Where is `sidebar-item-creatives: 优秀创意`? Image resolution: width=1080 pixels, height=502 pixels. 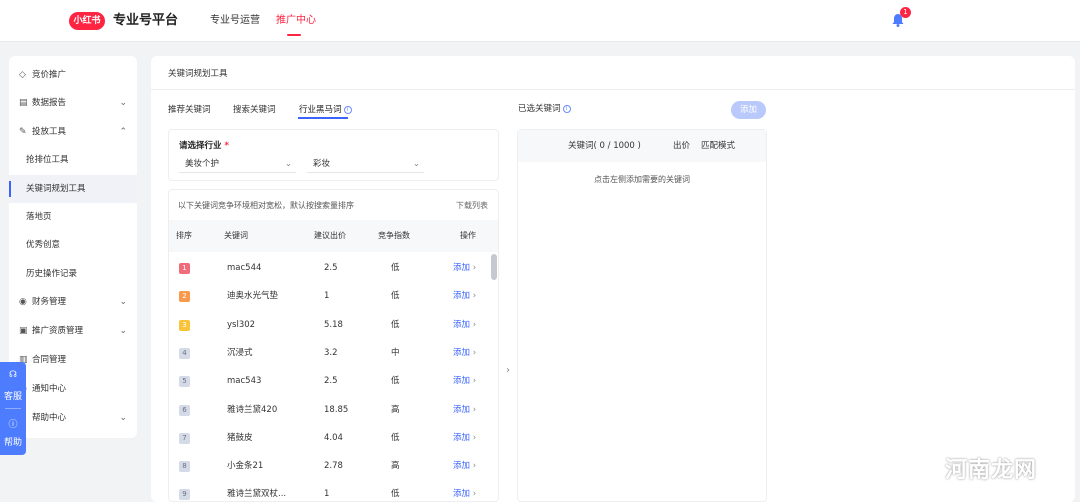 sidebar-item-creatives: 优秀创意 is located at coordinates (73, 245).